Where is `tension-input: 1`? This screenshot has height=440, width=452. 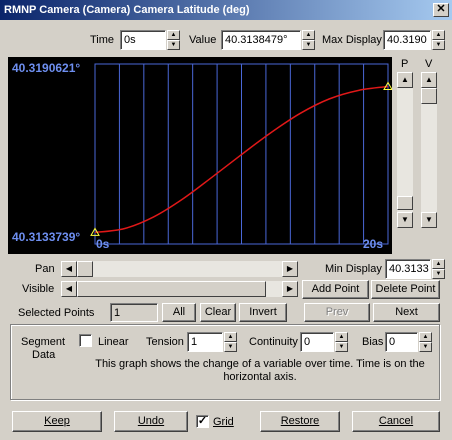
tension-input: 1 is located at coordinates (205, 342).